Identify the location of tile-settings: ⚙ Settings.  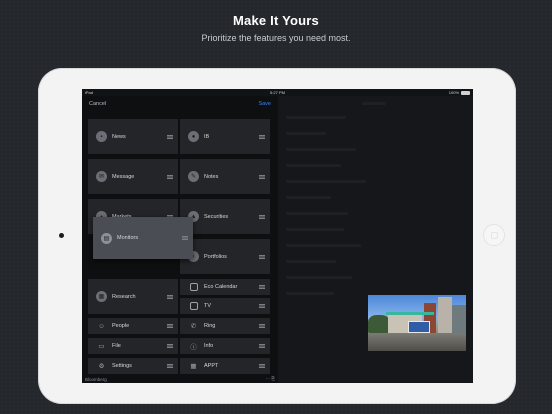
(133, 366).